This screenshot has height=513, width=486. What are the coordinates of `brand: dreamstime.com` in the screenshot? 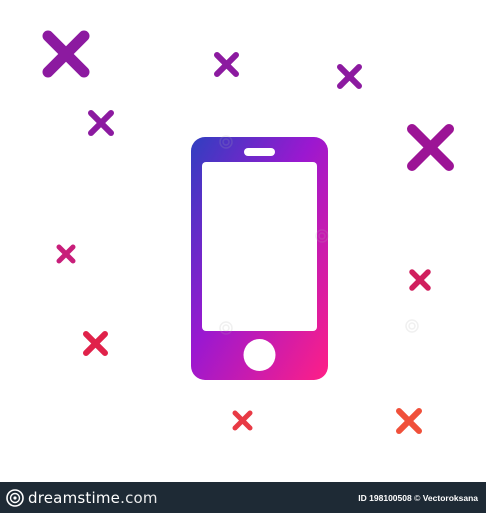 It's located at (82, 498).